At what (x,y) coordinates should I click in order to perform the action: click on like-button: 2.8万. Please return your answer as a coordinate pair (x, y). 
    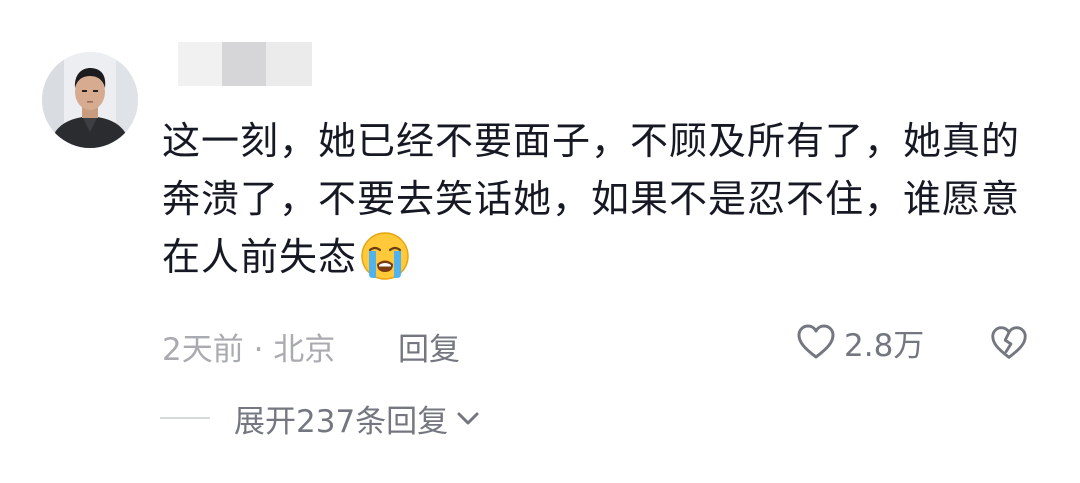
    Looking at the image, I should click on (859, 342).